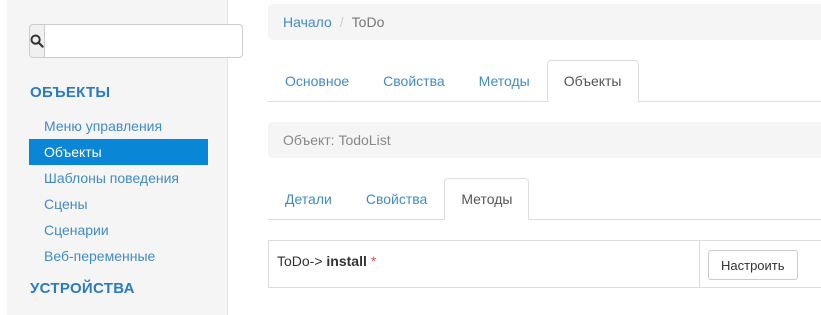  I want to click on method-prefix: ToDo->, so click(300, 261).